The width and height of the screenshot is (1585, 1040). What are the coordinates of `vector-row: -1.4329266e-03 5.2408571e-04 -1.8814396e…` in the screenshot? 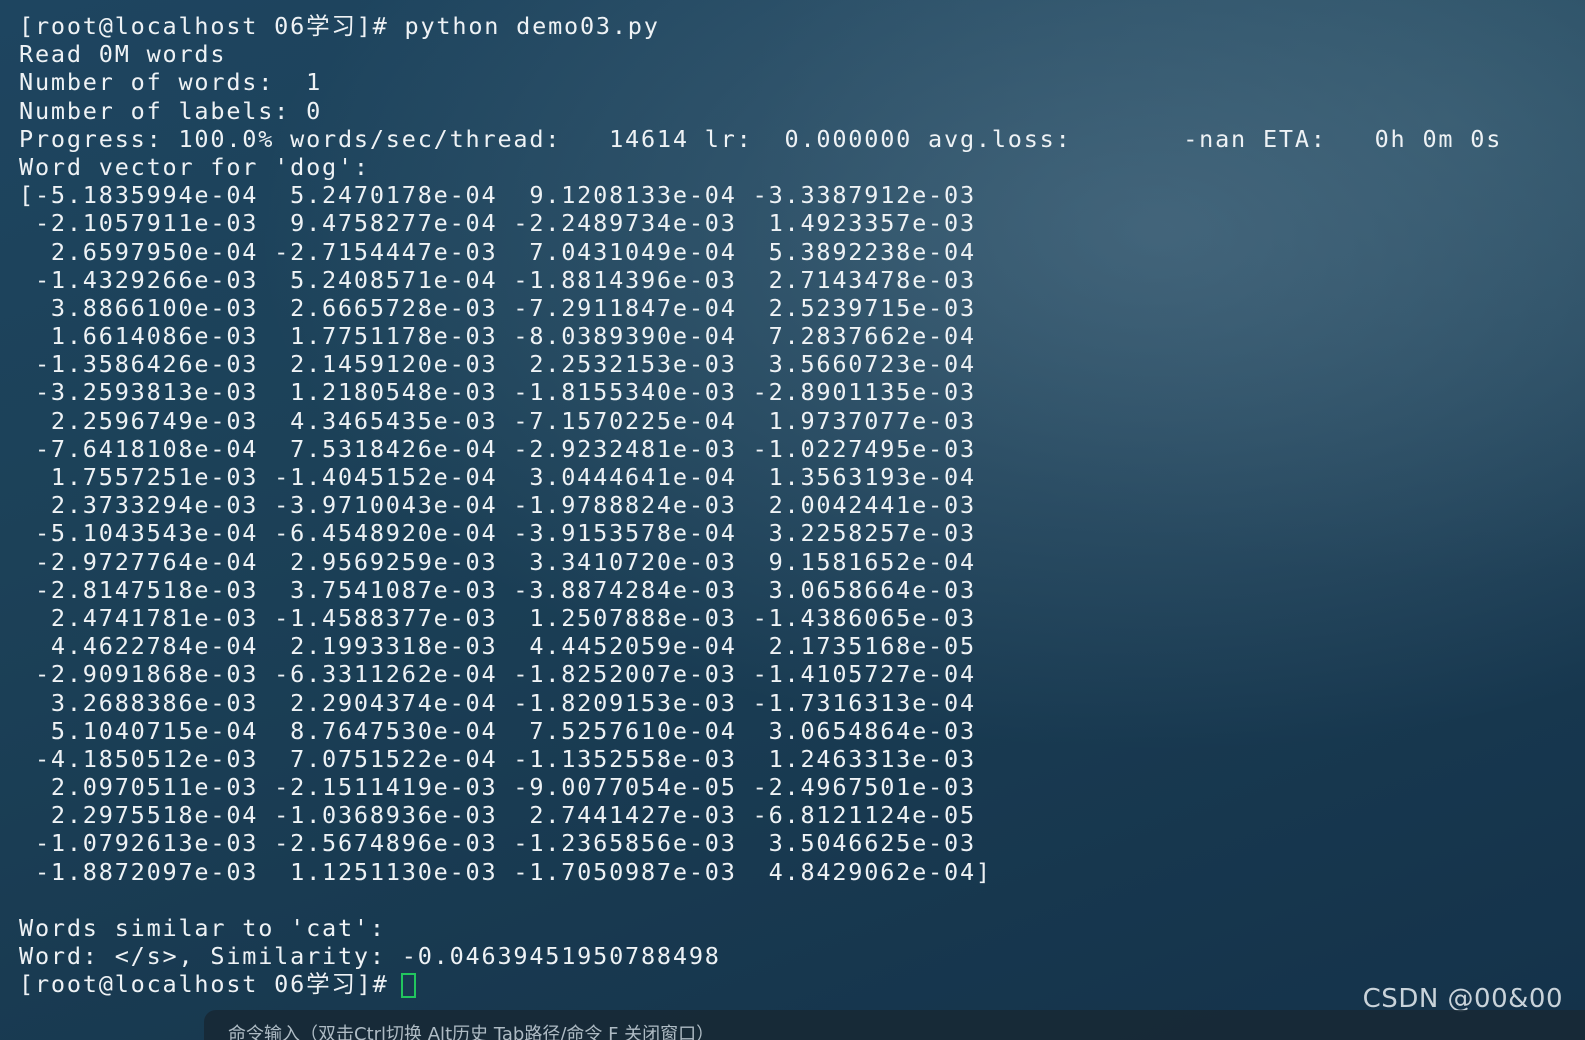 It's located at (497, 279).